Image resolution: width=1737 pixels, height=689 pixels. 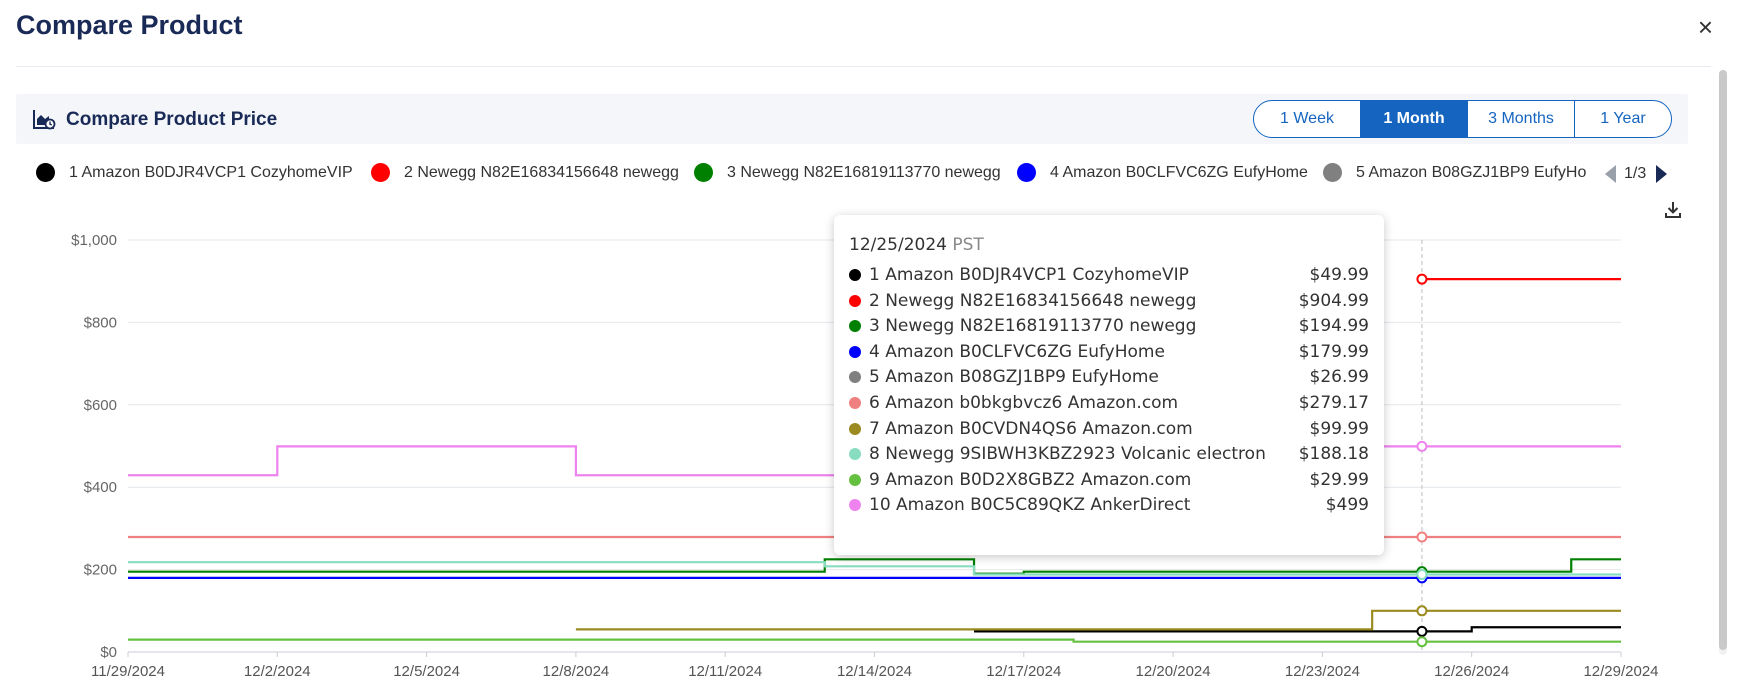 What do you see at coordinates (108, 652) in the screenshot?
I see `y-tick-label: $0` at bounding box center [108, 652].